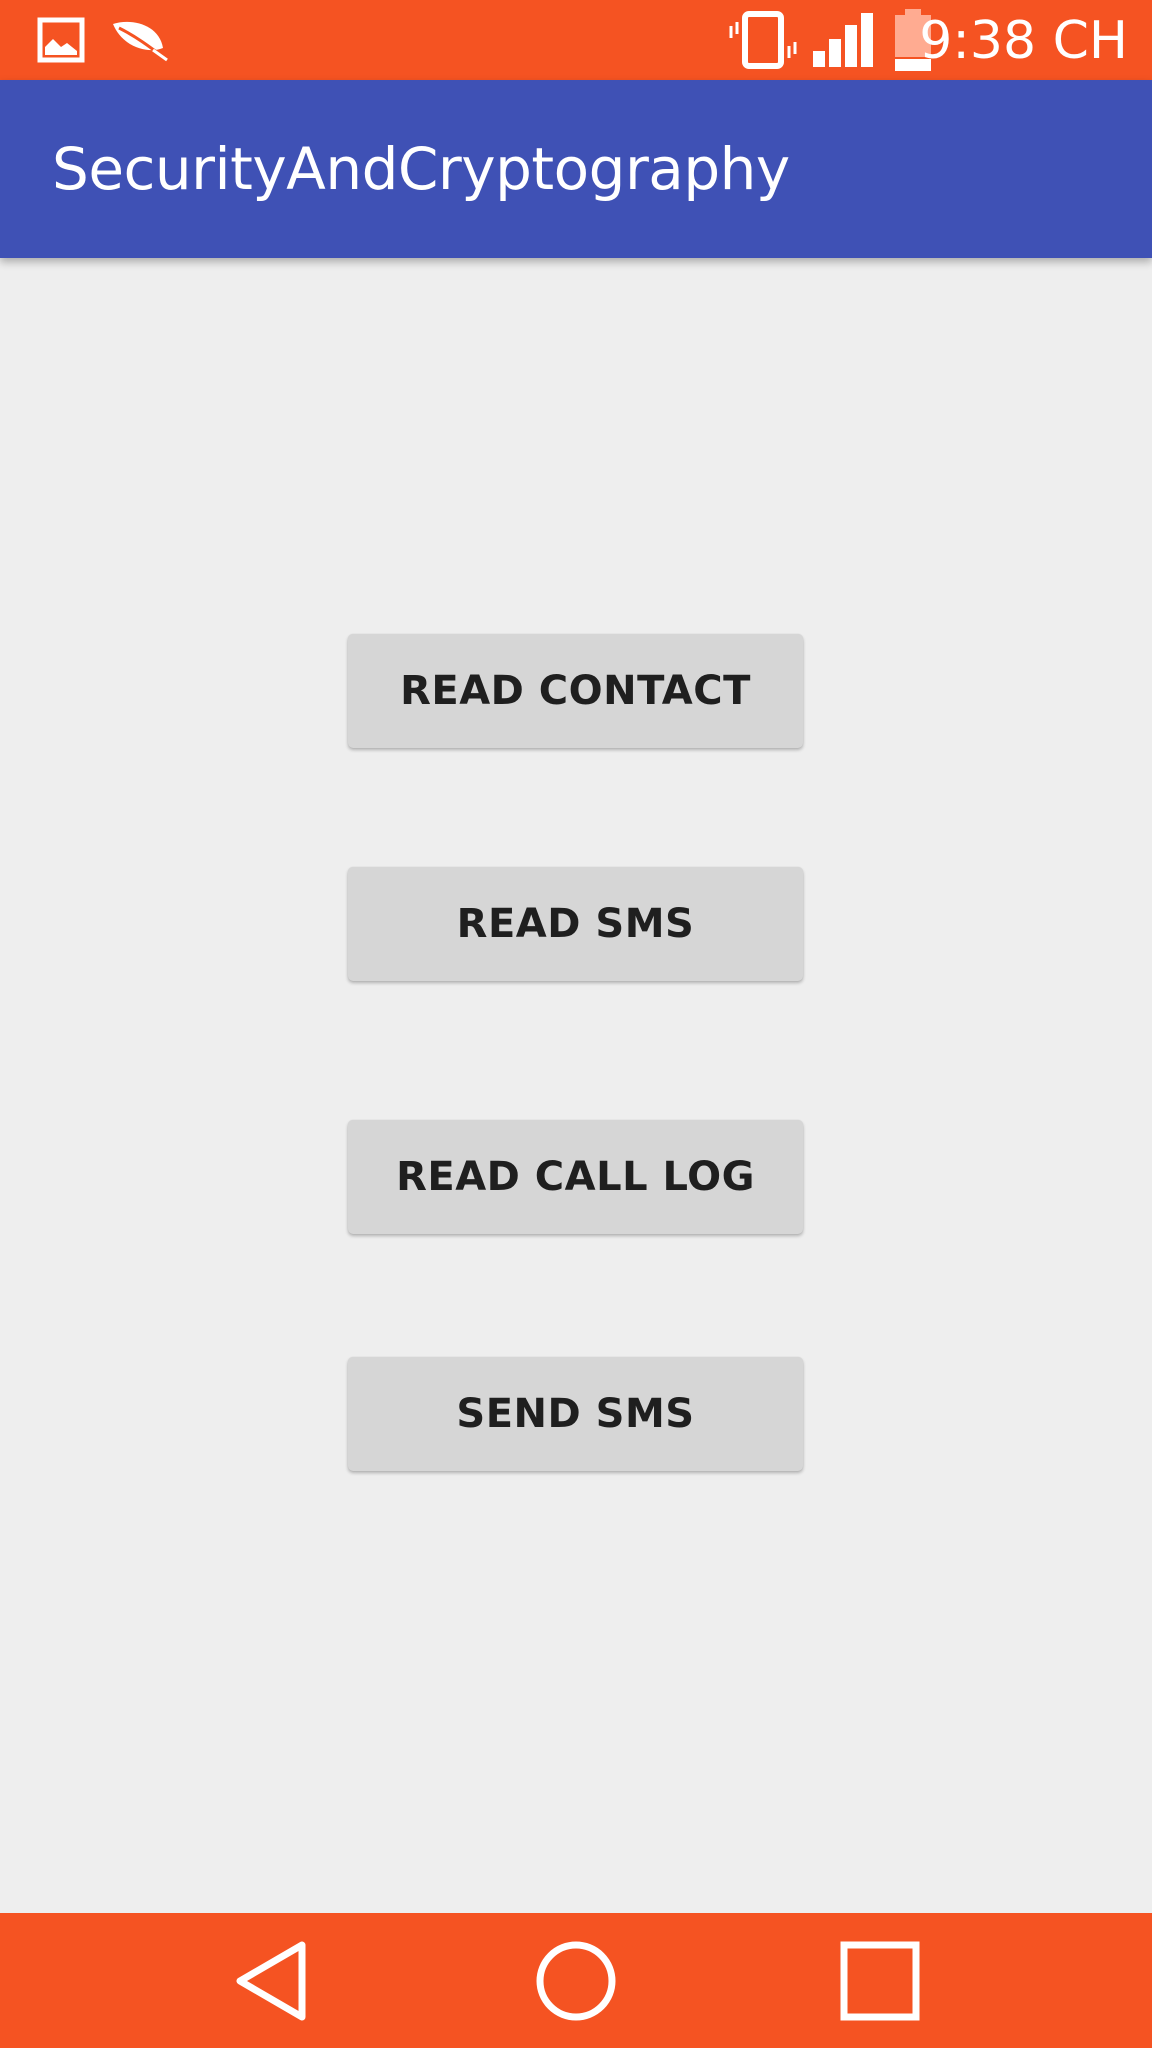 The width and height of the screenshot is (1152, 2048). I want to click on signal-icon, so click(843, 40).